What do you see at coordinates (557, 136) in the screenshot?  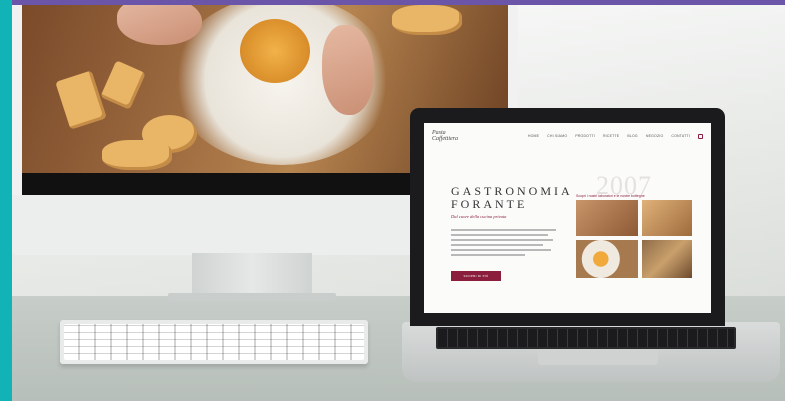 I see `menu-item-chi-siamo: CHI SIAMO` at bounding box center [557, 136].